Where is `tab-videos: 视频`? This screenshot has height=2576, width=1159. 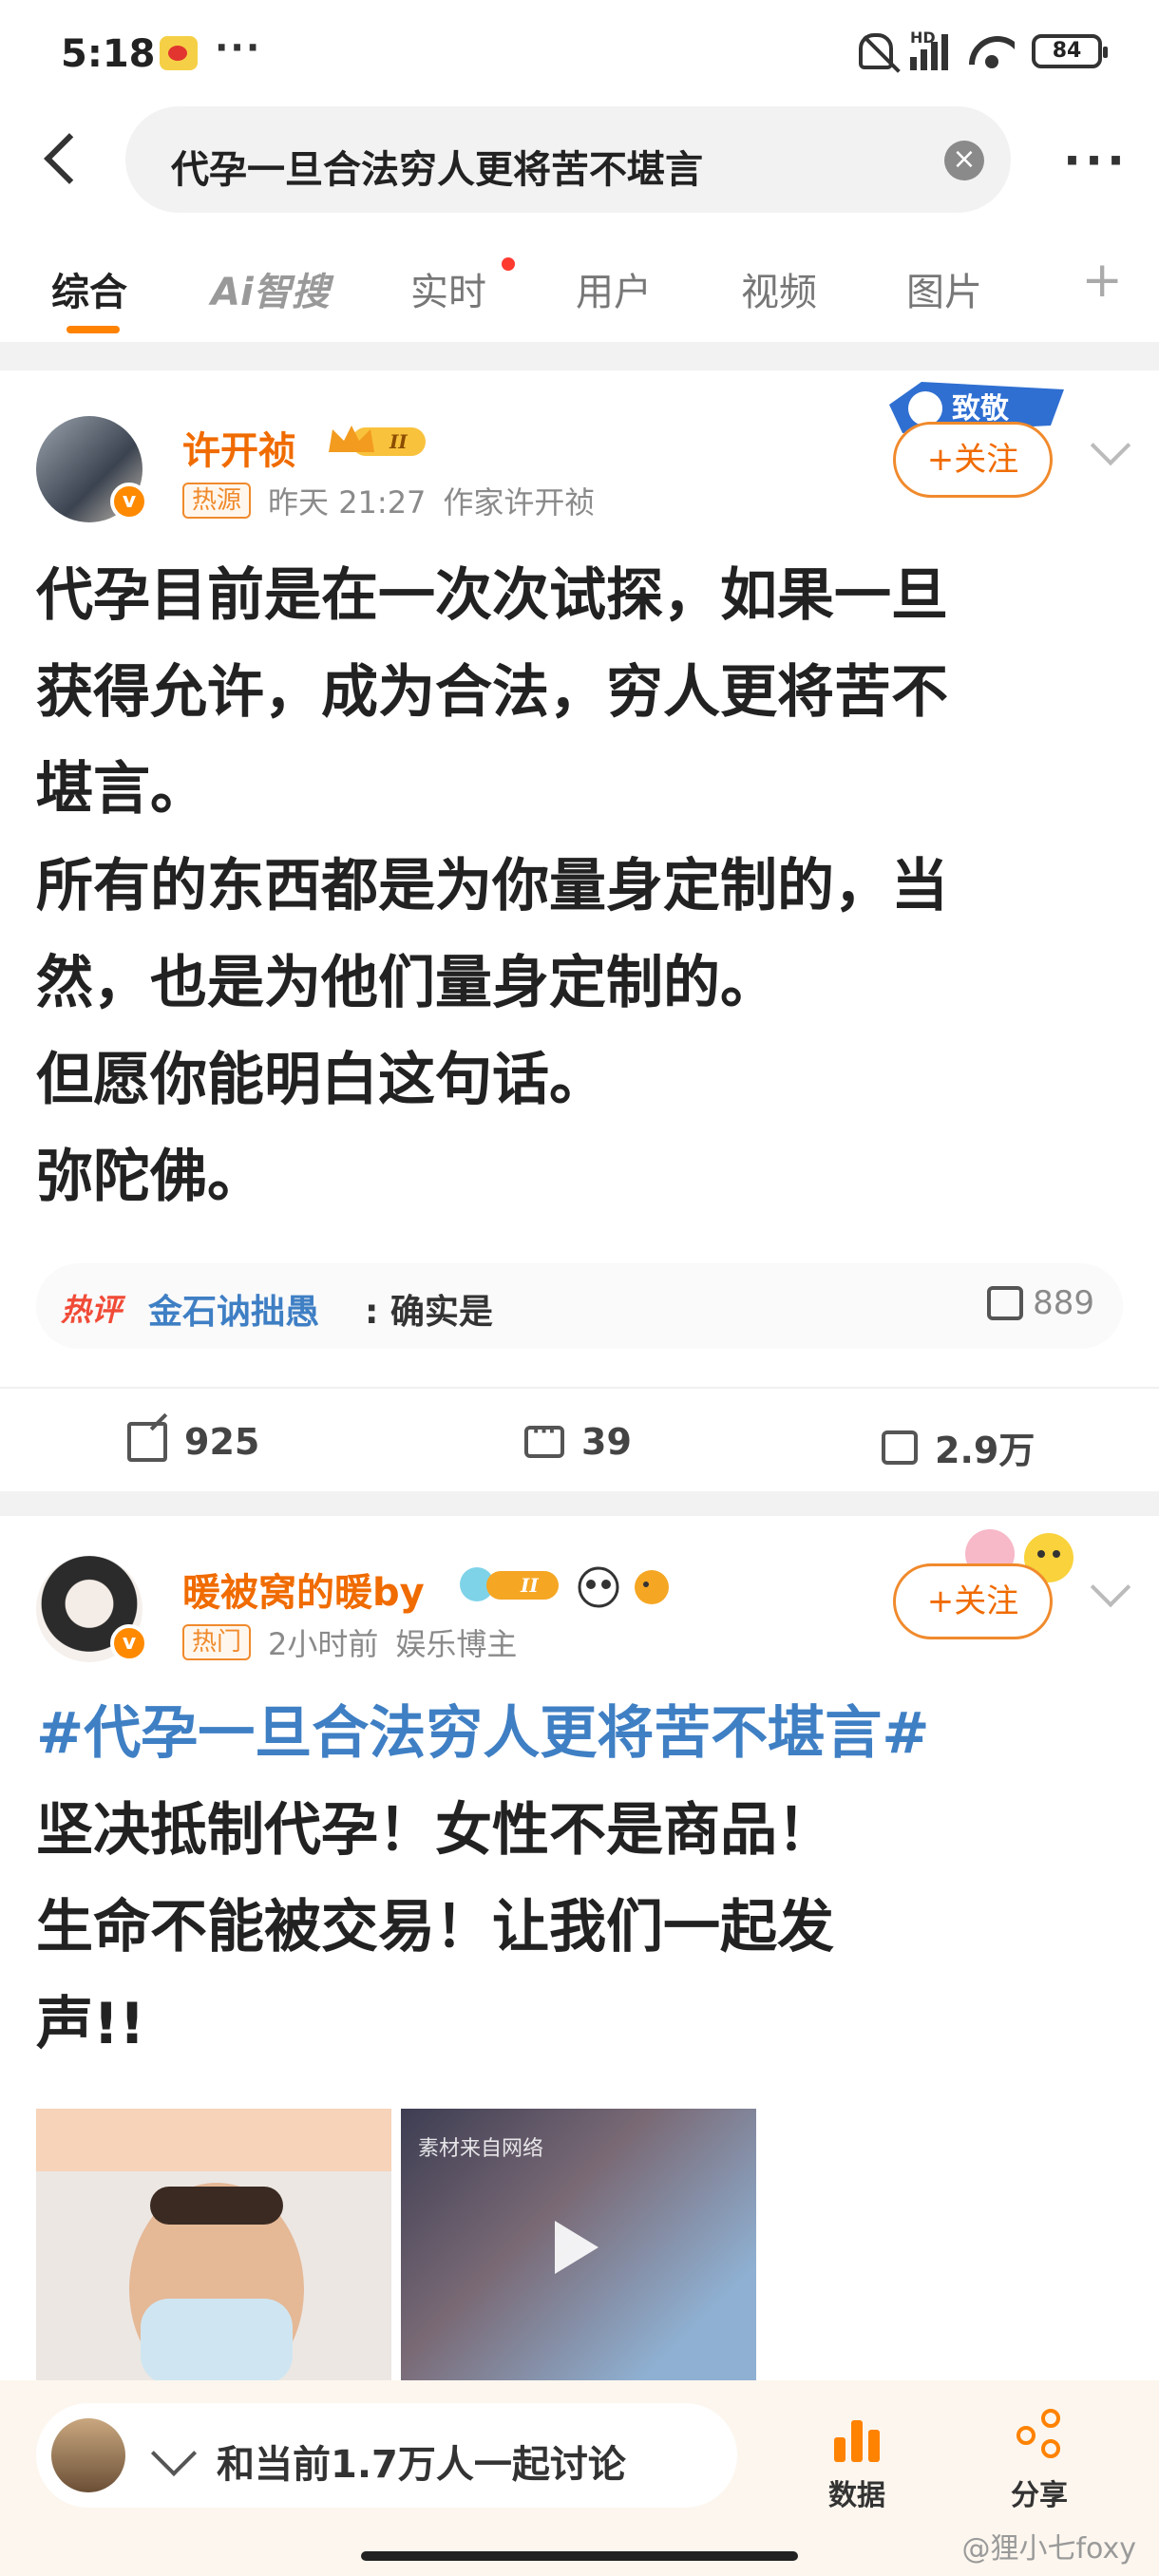
tab-videos: 视频 is located at coordinates (779, 288).